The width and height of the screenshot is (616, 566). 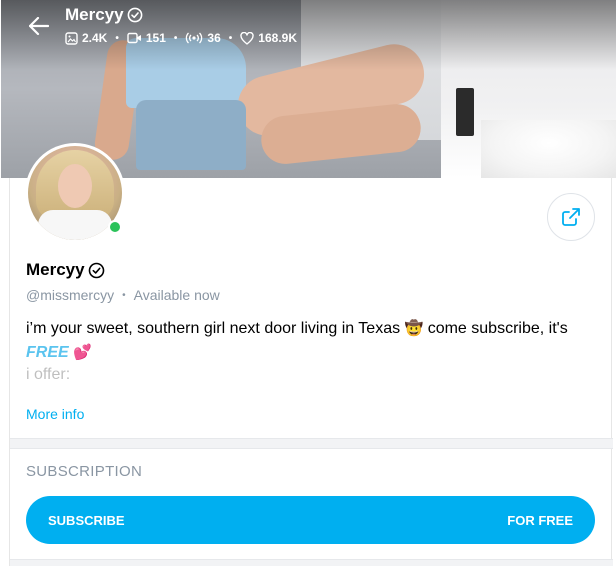 I want to click on back-button, so click(x=39, y=26).